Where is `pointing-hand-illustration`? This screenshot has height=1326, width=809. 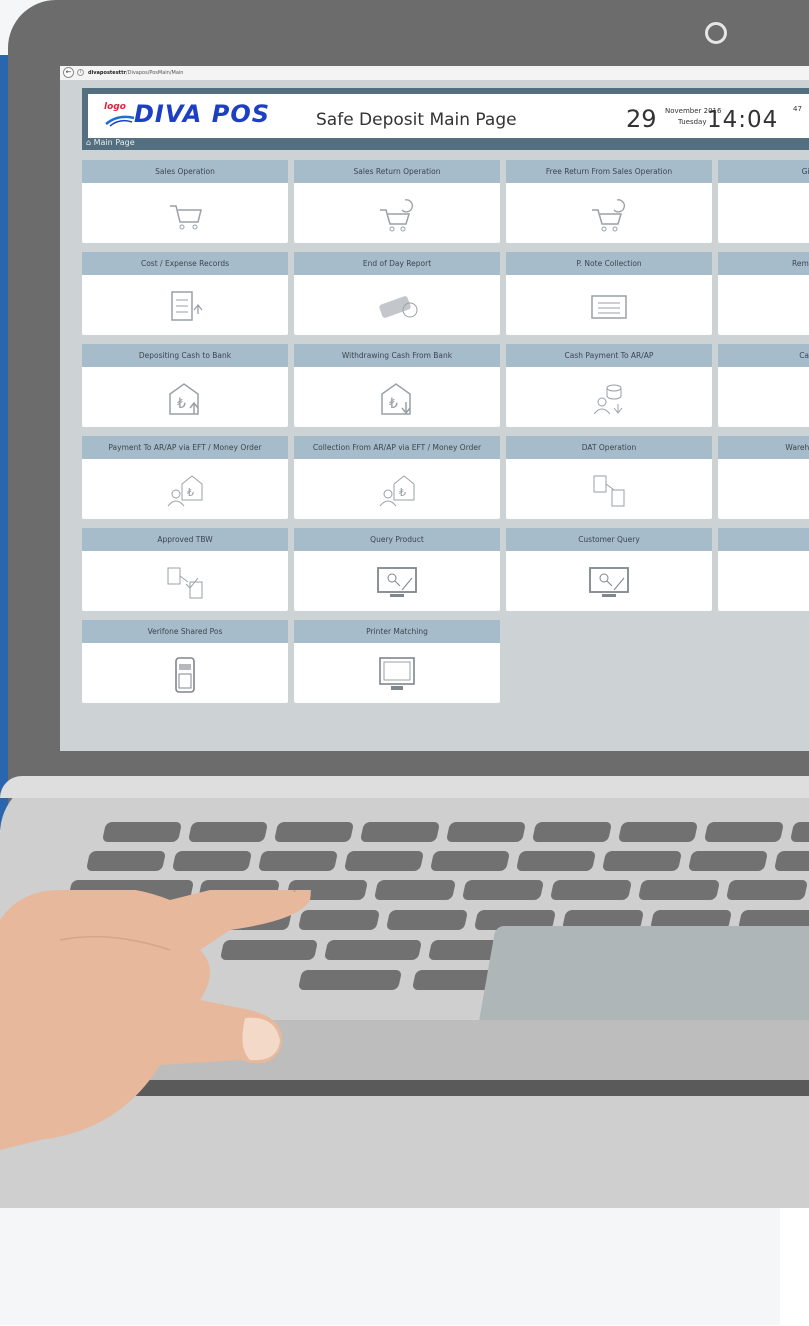
pointing-hand-illustration is located at coordinates (155, 1020).